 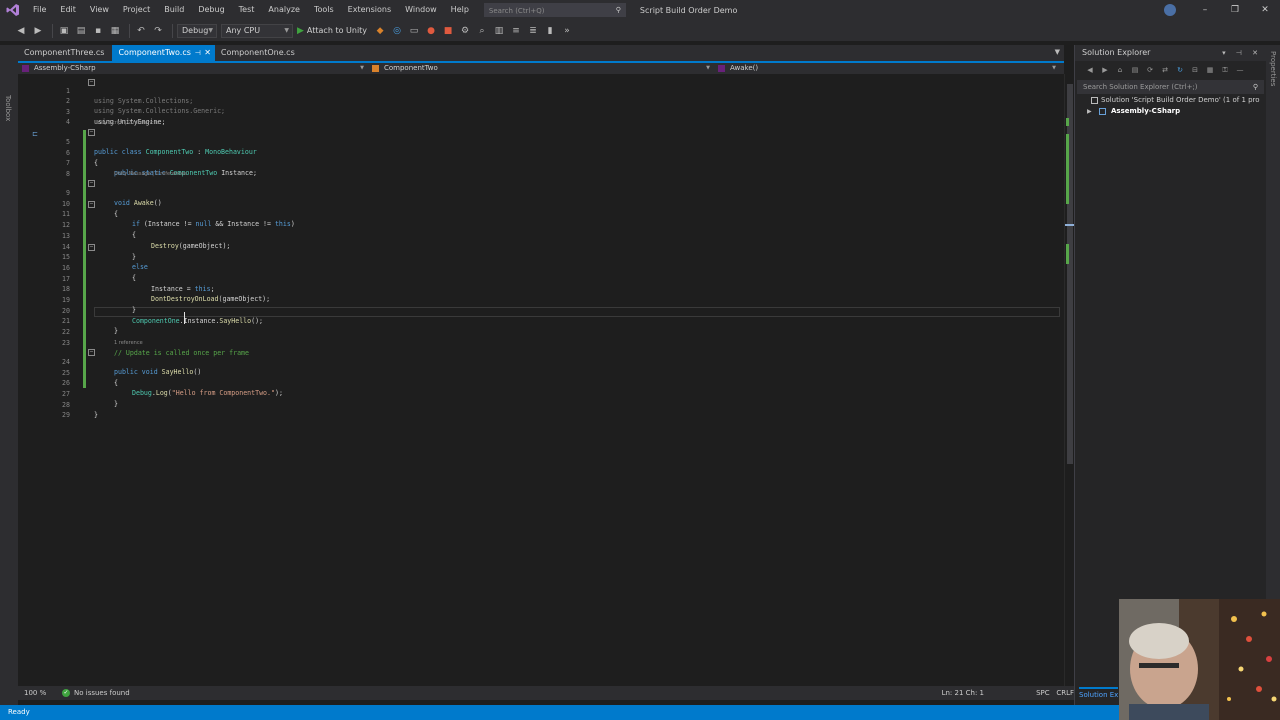 I want to click on account-icon, so click(x=1170, y=10).